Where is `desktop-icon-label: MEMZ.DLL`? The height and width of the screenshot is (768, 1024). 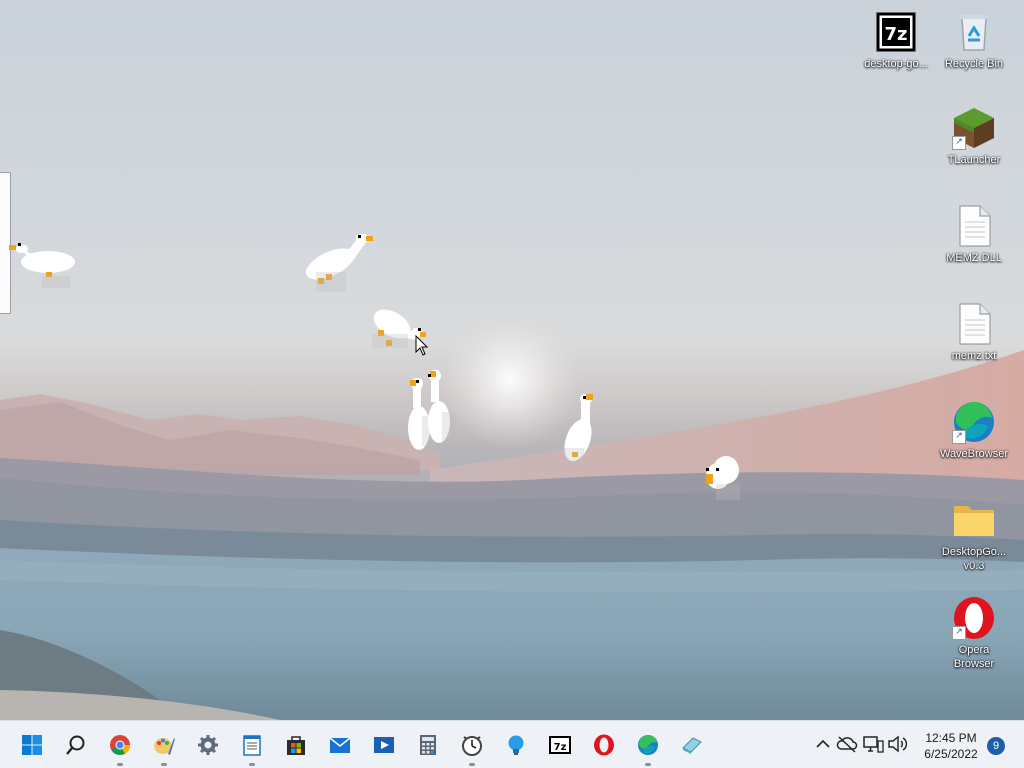
desktop-icon-label: MEMZ.DLL is located at coordinates (974, 258).